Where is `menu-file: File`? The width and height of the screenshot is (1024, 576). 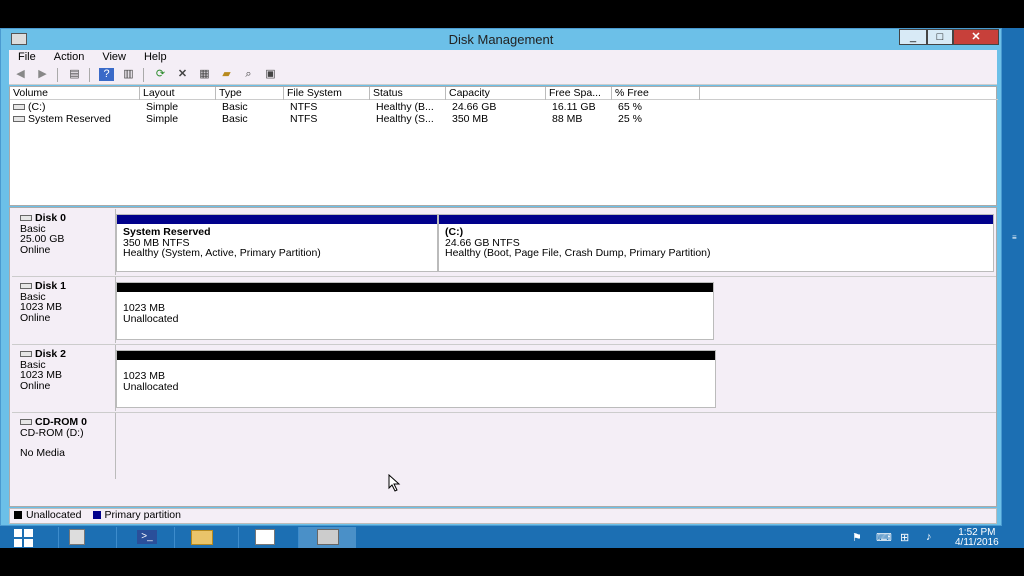 menu-file: File is located at coordinates (27, 57).